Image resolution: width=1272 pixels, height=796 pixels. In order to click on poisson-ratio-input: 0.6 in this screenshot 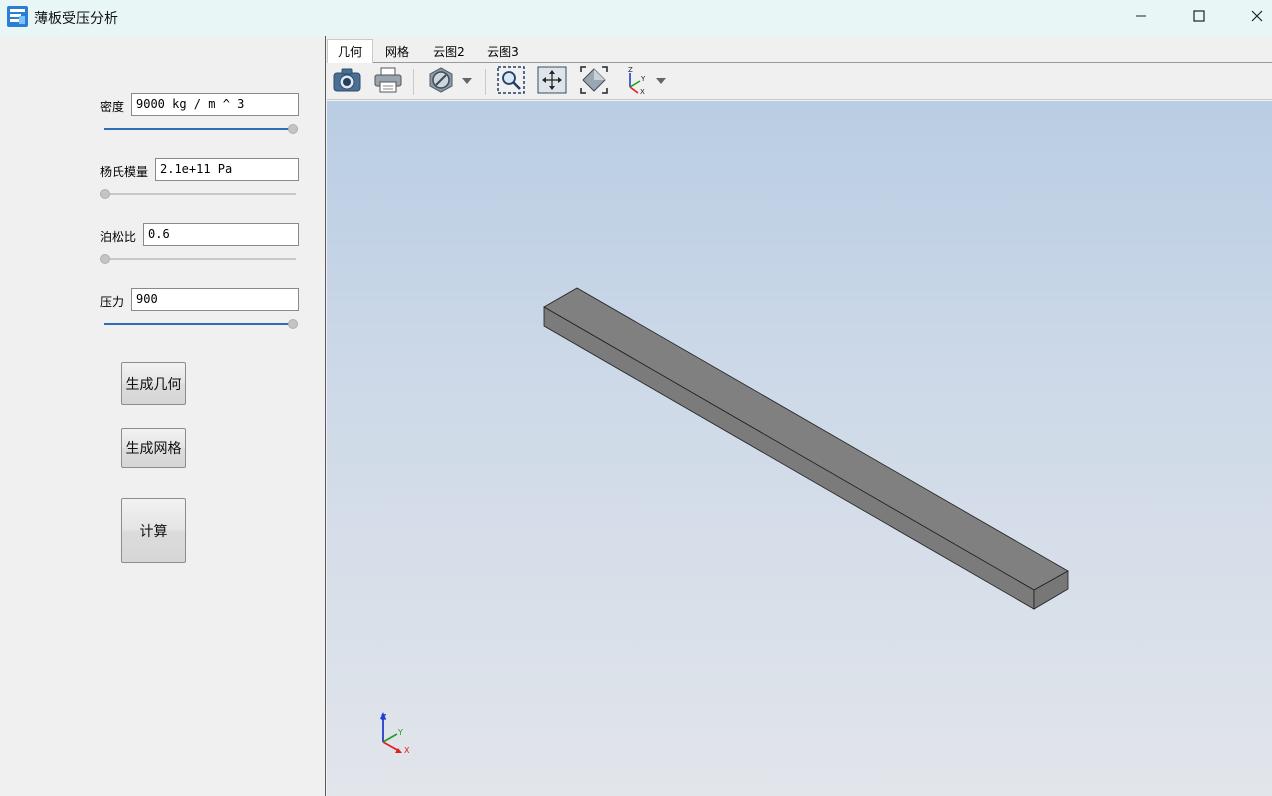, I will do `click(221, 234)`.